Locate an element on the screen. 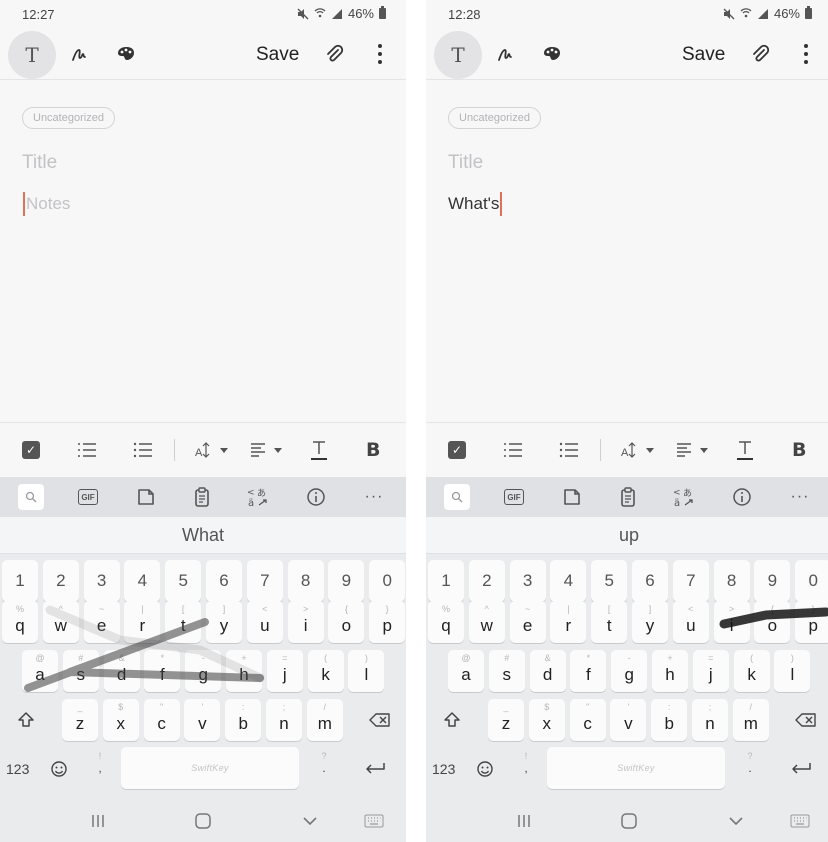  key-a: @ a is located at coordinates (40, 671).